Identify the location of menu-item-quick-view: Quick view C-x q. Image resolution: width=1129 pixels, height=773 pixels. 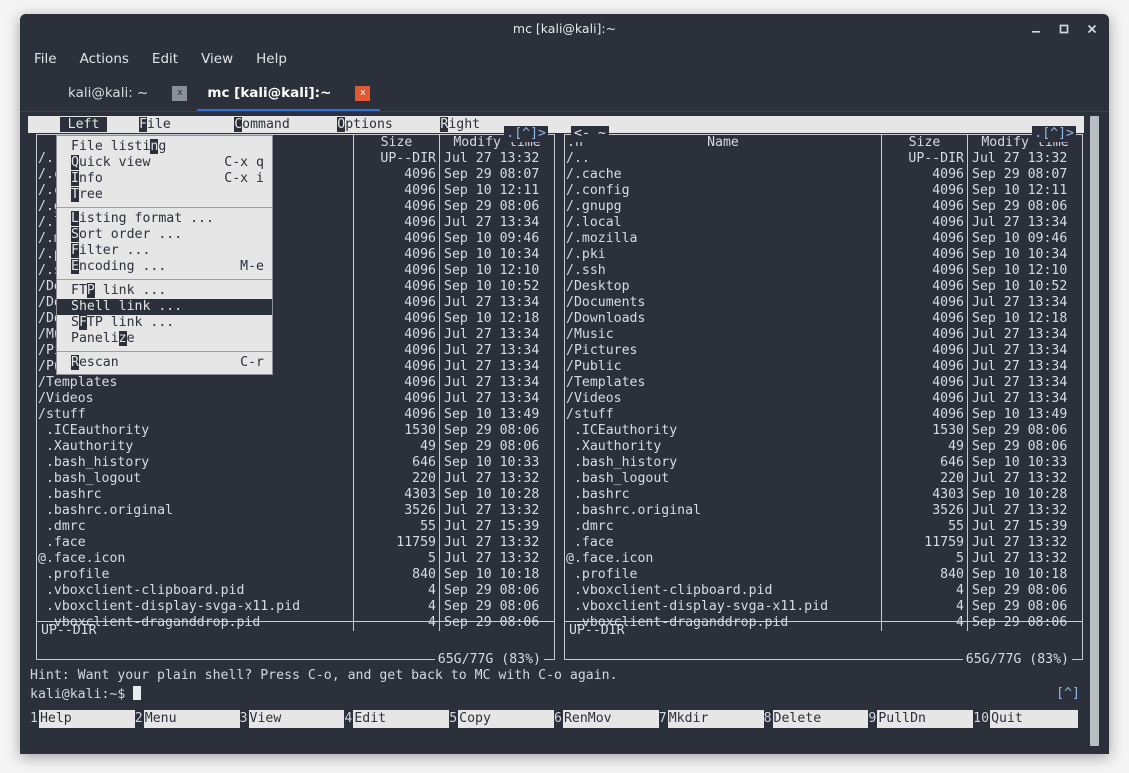
(164, 163).